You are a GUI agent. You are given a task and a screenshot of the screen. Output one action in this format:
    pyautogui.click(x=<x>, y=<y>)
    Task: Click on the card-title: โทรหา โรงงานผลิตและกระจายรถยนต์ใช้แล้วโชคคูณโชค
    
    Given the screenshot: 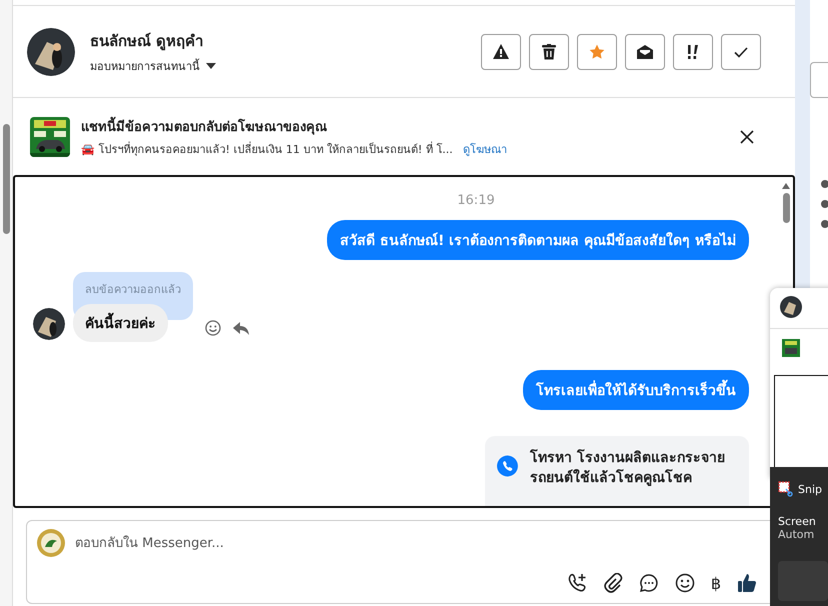 What is the action you would take?
    pyautogui.click(x=628, y=468)
    